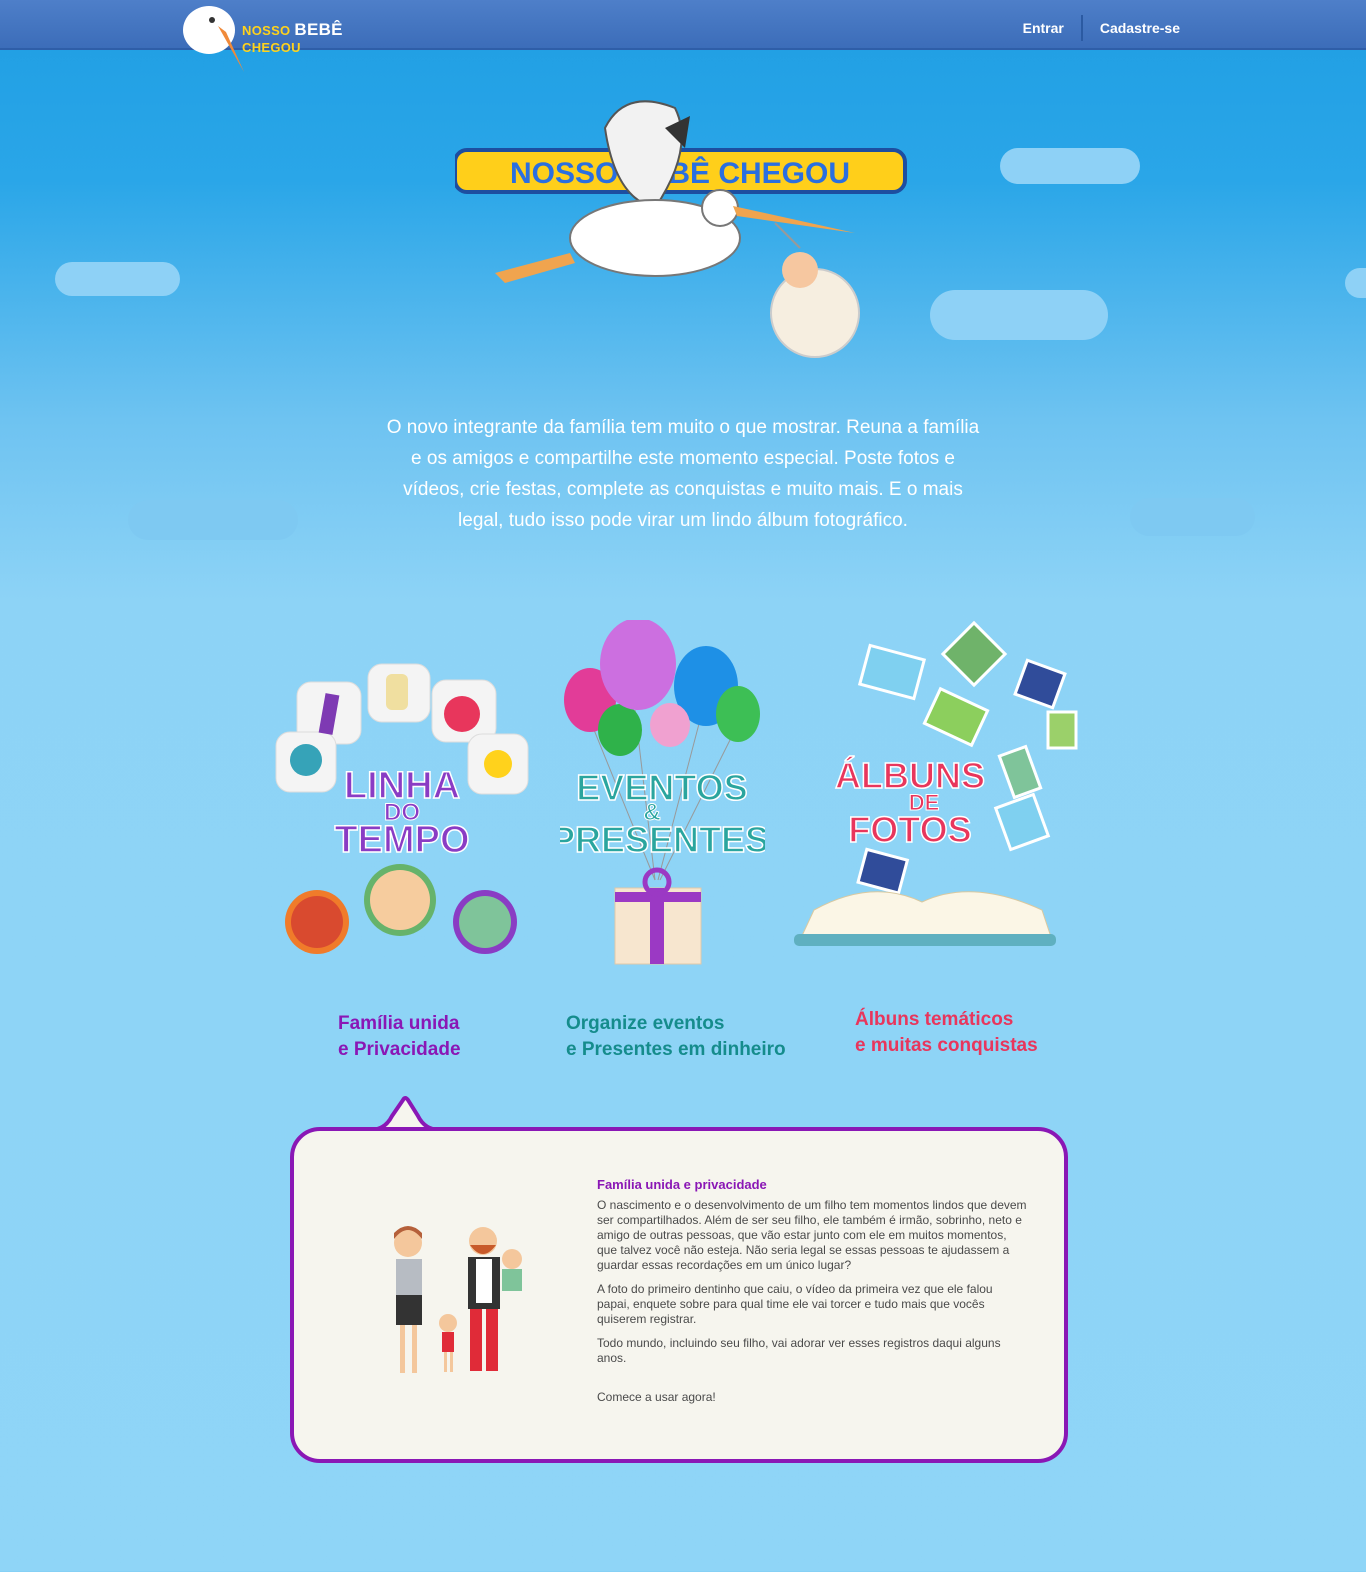 The image size is (1366, 1572). I want to click on signup-link: Cadastre-se, so click(1140, 28).